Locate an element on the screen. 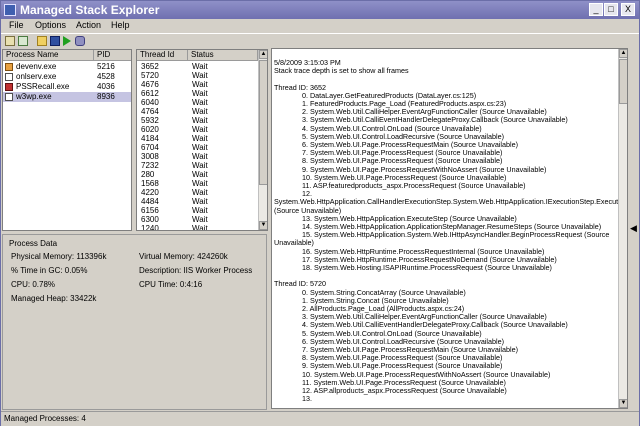 This screenshot has height=429, width=644. binoculars-icon is located at coordinates (80, 41).